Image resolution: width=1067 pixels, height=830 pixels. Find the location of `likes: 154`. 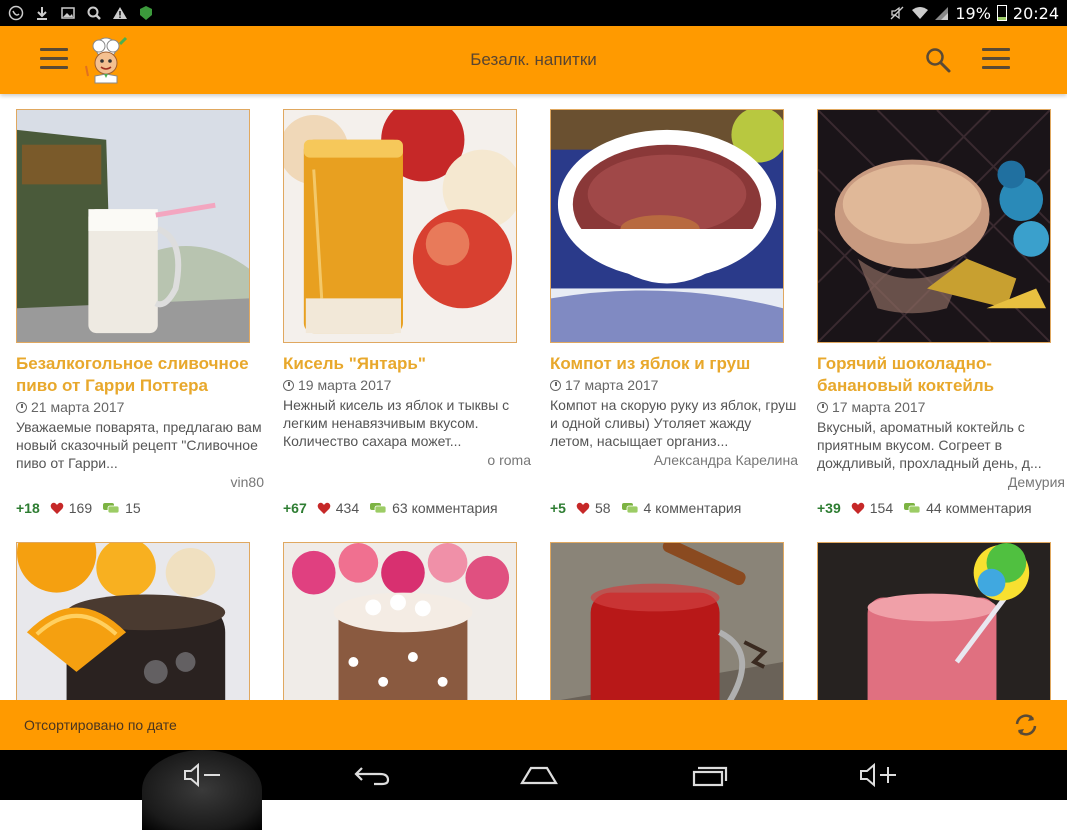

likes: 154 is located at coordinates (872, 508).